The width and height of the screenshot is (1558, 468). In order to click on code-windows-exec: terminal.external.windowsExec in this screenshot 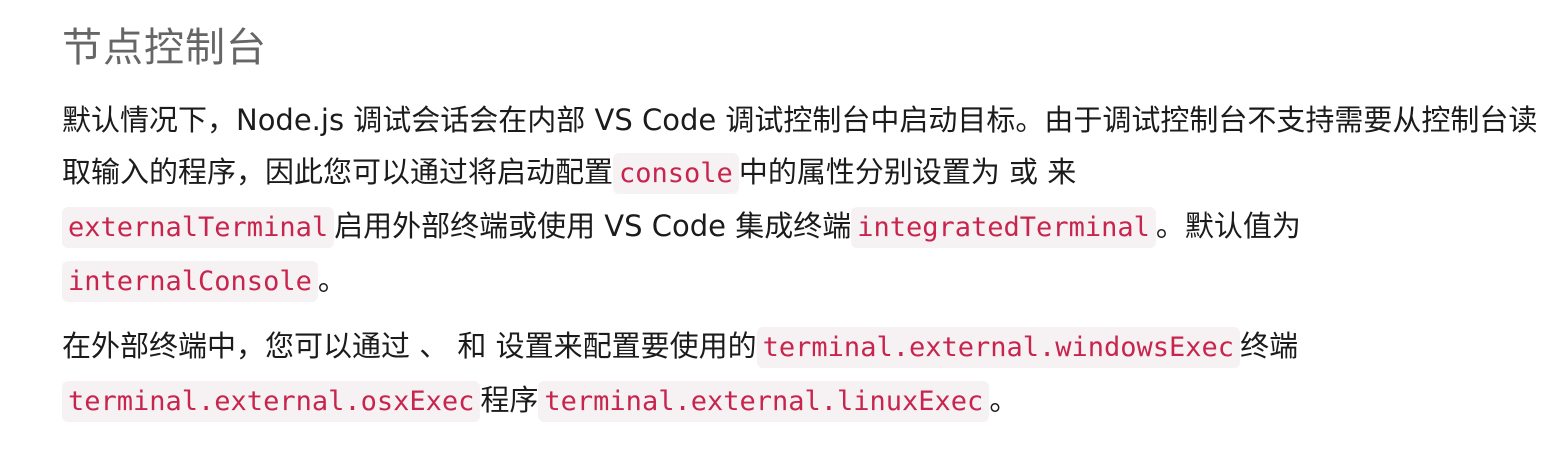, I will do `click(998, 347)`.